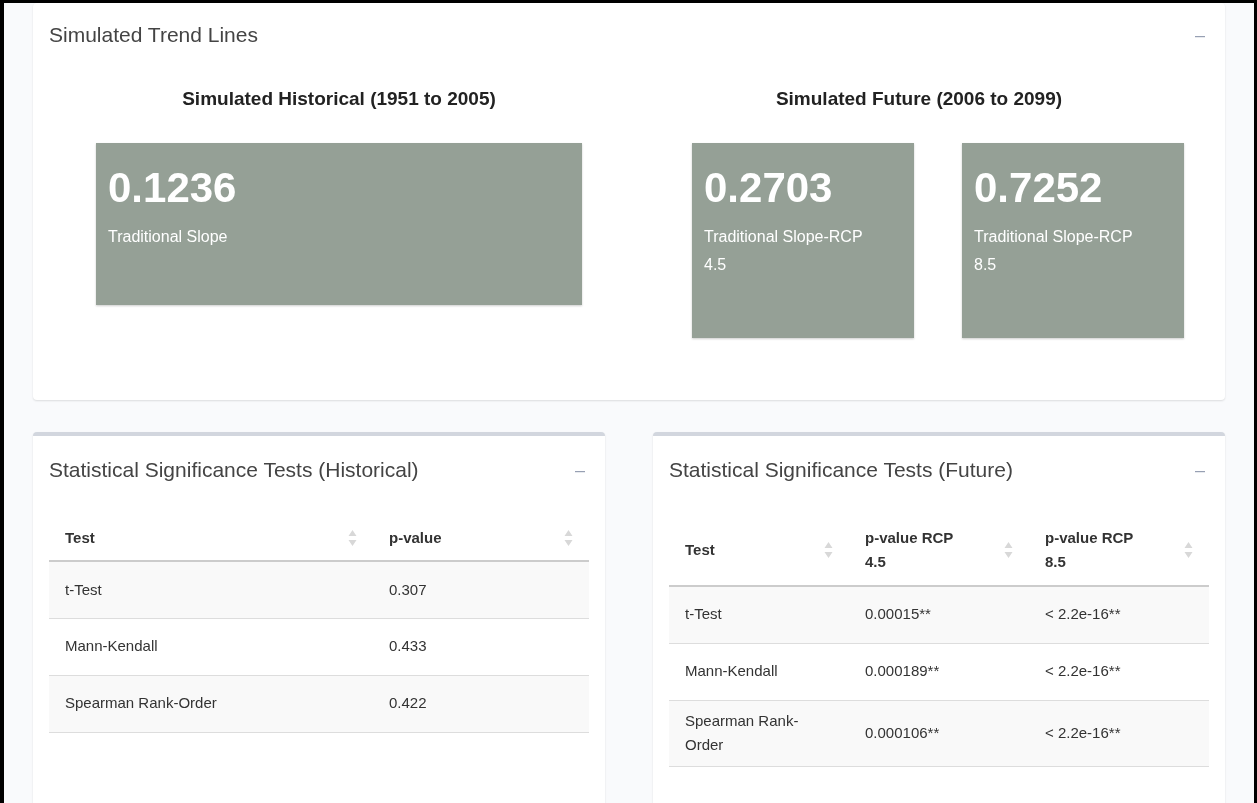  What do you see at coordinates (742, 733) in the screenshot?
I see `table-cell-text: Spearman Rank-Order` at bounding box center [742, 733].